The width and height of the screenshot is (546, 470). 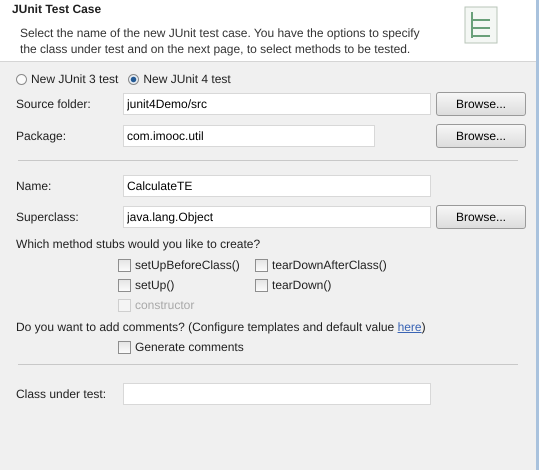 I want to click on input-field: java.lang.Object, so click(x=277, y=217).